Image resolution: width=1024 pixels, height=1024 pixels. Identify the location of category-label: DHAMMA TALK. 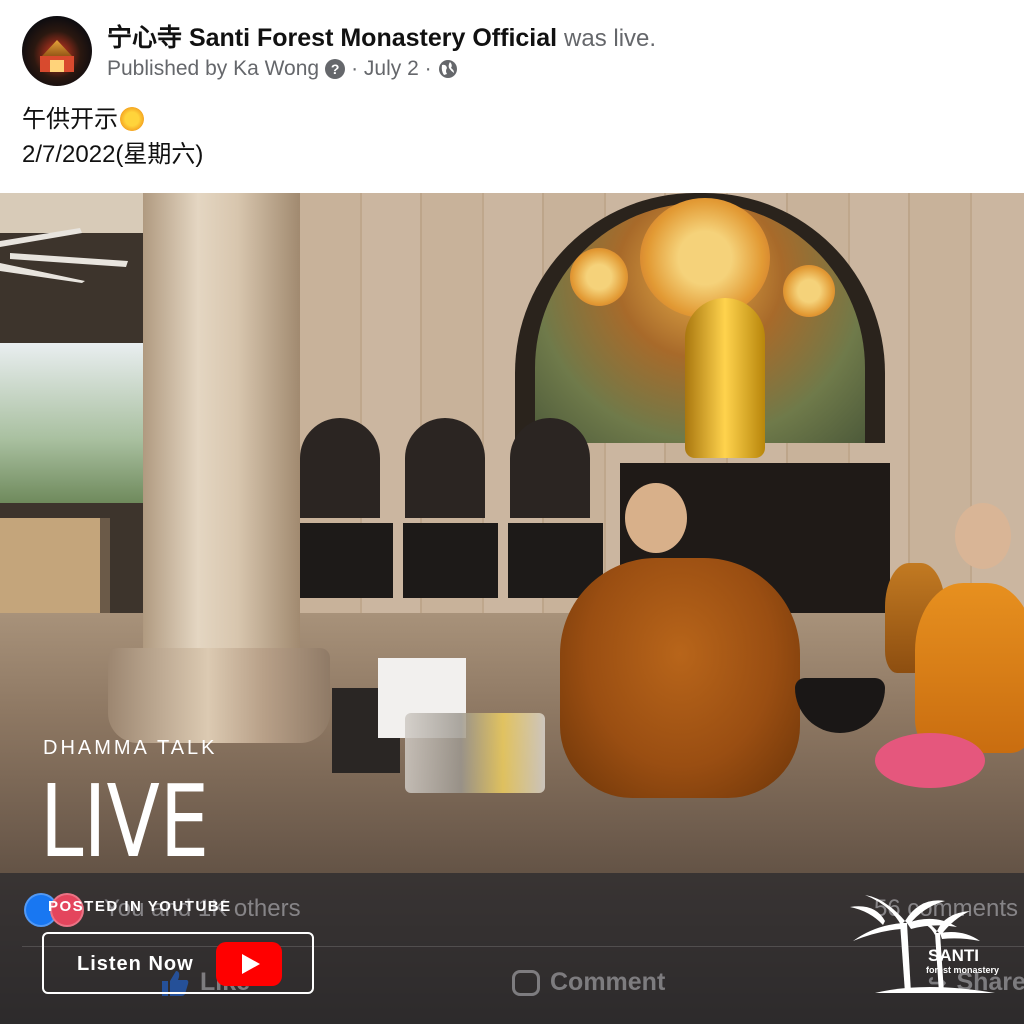
(130, 748).